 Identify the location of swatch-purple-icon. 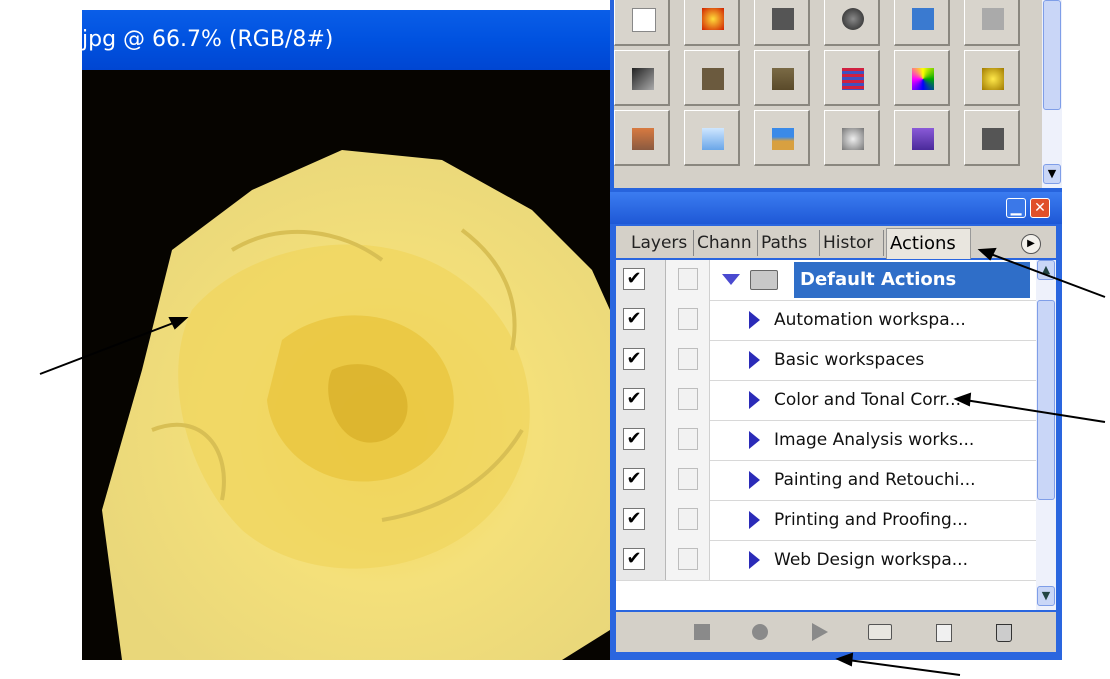
(923, 139).